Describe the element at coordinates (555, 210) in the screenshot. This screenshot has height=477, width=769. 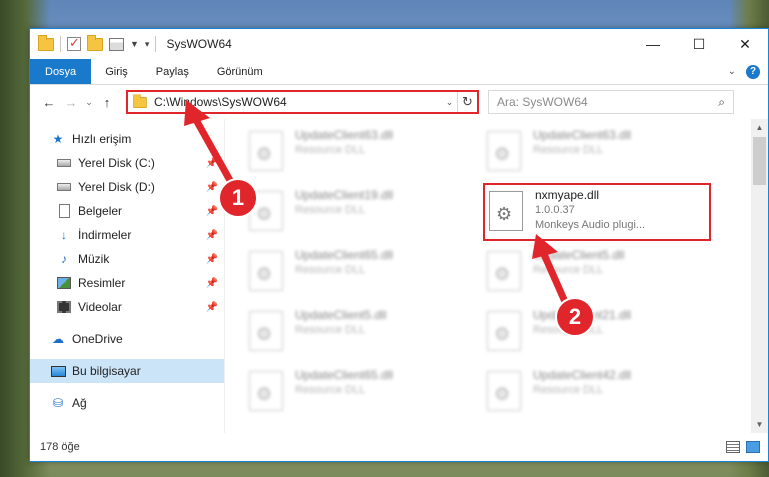
I see `file-version: 1.0.0.37` at that location.